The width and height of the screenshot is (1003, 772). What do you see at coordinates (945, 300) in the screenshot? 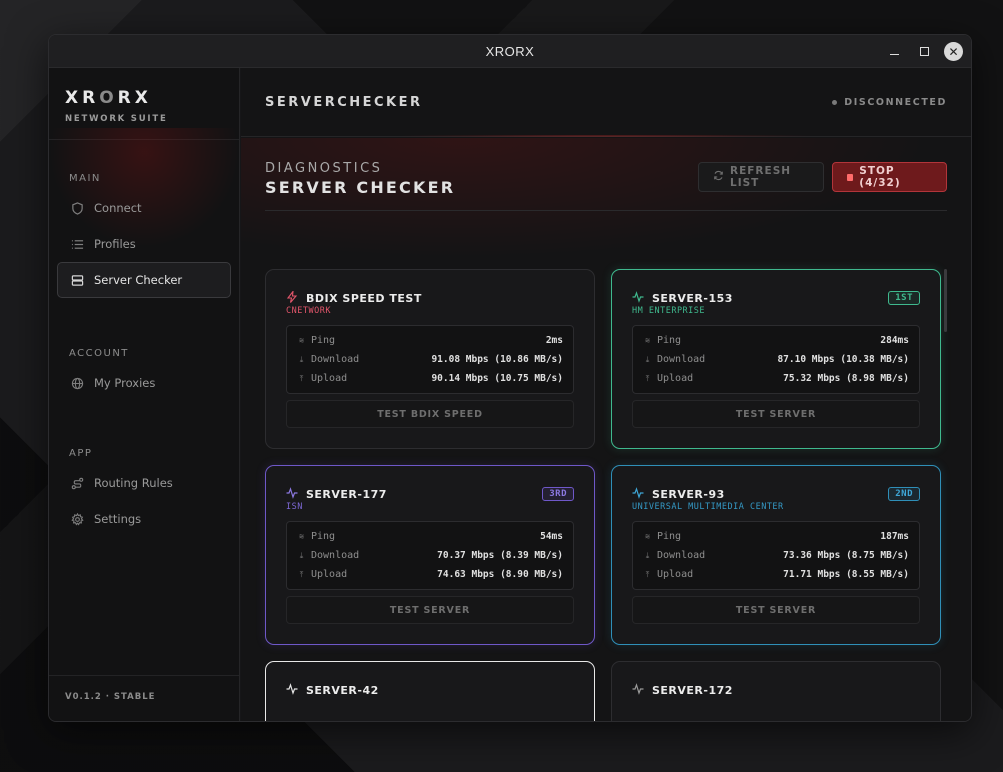
I see `content-scrollbar` at bounding box center [945, 300].